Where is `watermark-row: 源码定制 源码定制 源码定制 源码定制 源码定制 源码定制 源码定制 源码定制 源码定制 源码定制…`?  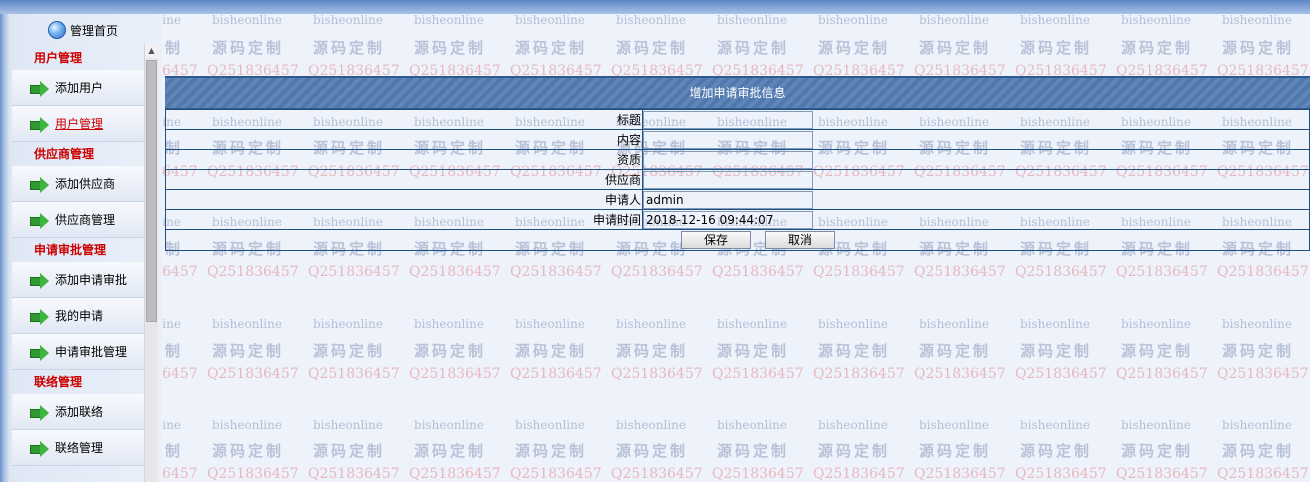
watermark-row: 源码定制 源码定制 源码定制 源码定制 源码定制 源码定制 源码定制 源码定制 源码定制 源码定制… is located at coordinates (660, 350).